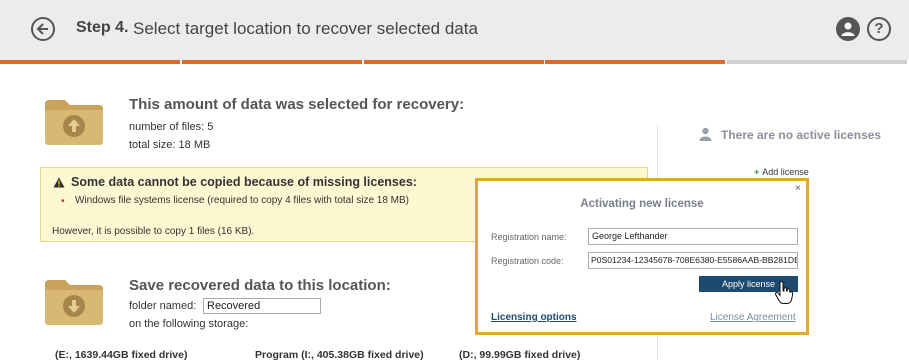 The image size is (909, 361). I want to click on back-button, so click(43, 29).